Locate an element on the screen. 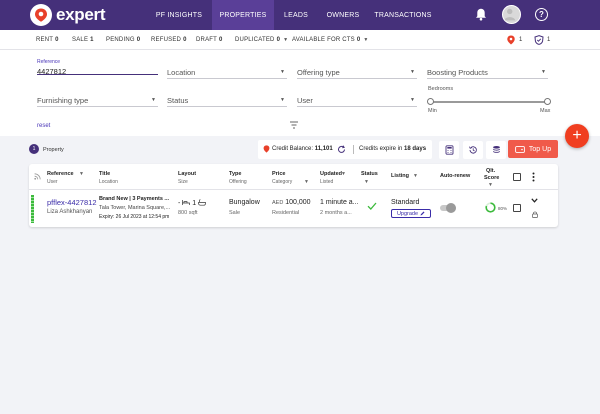 The height and width of the screenshot is (414, 600). col-location: Location is located at coordinates (108, 182).